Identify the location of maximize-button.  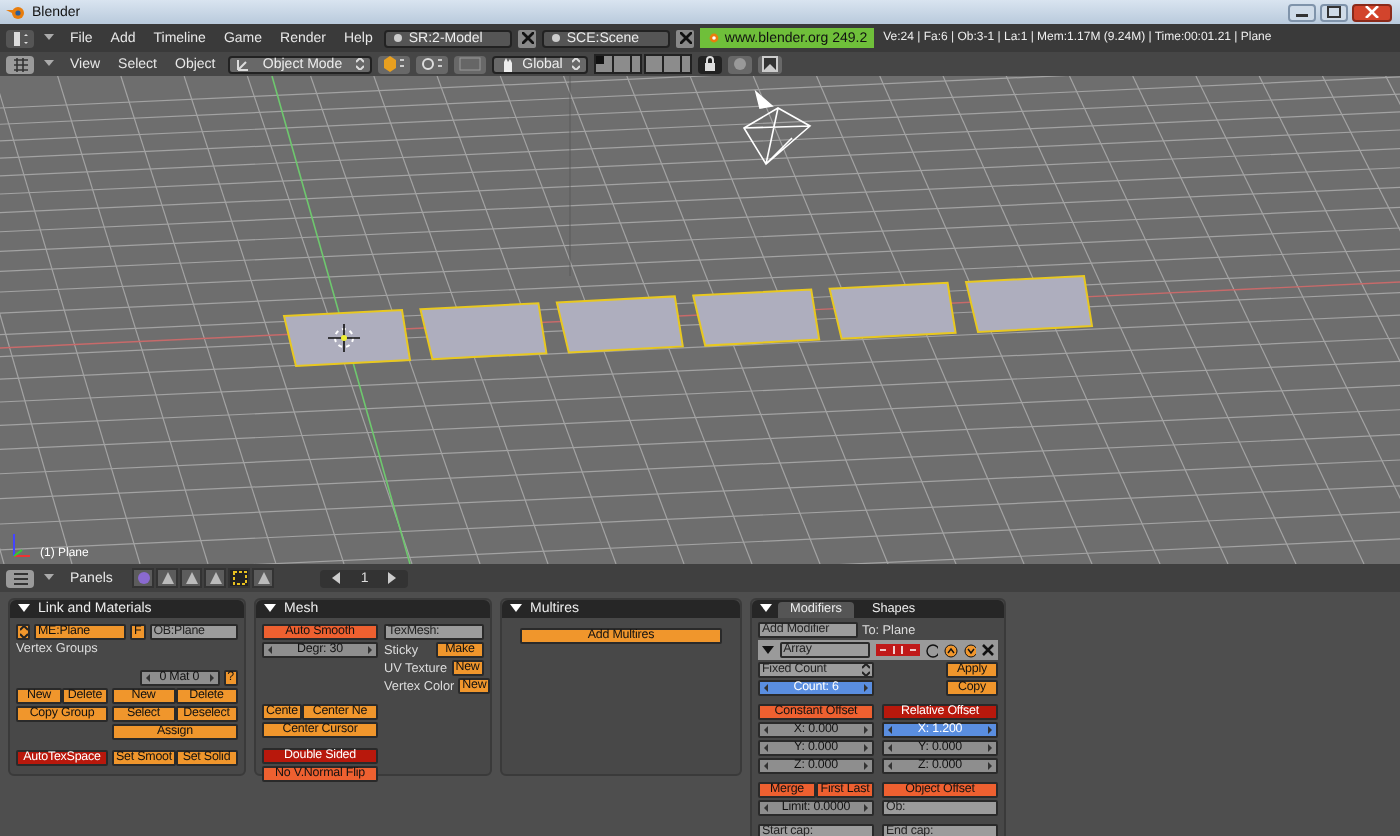
(1334, 12).